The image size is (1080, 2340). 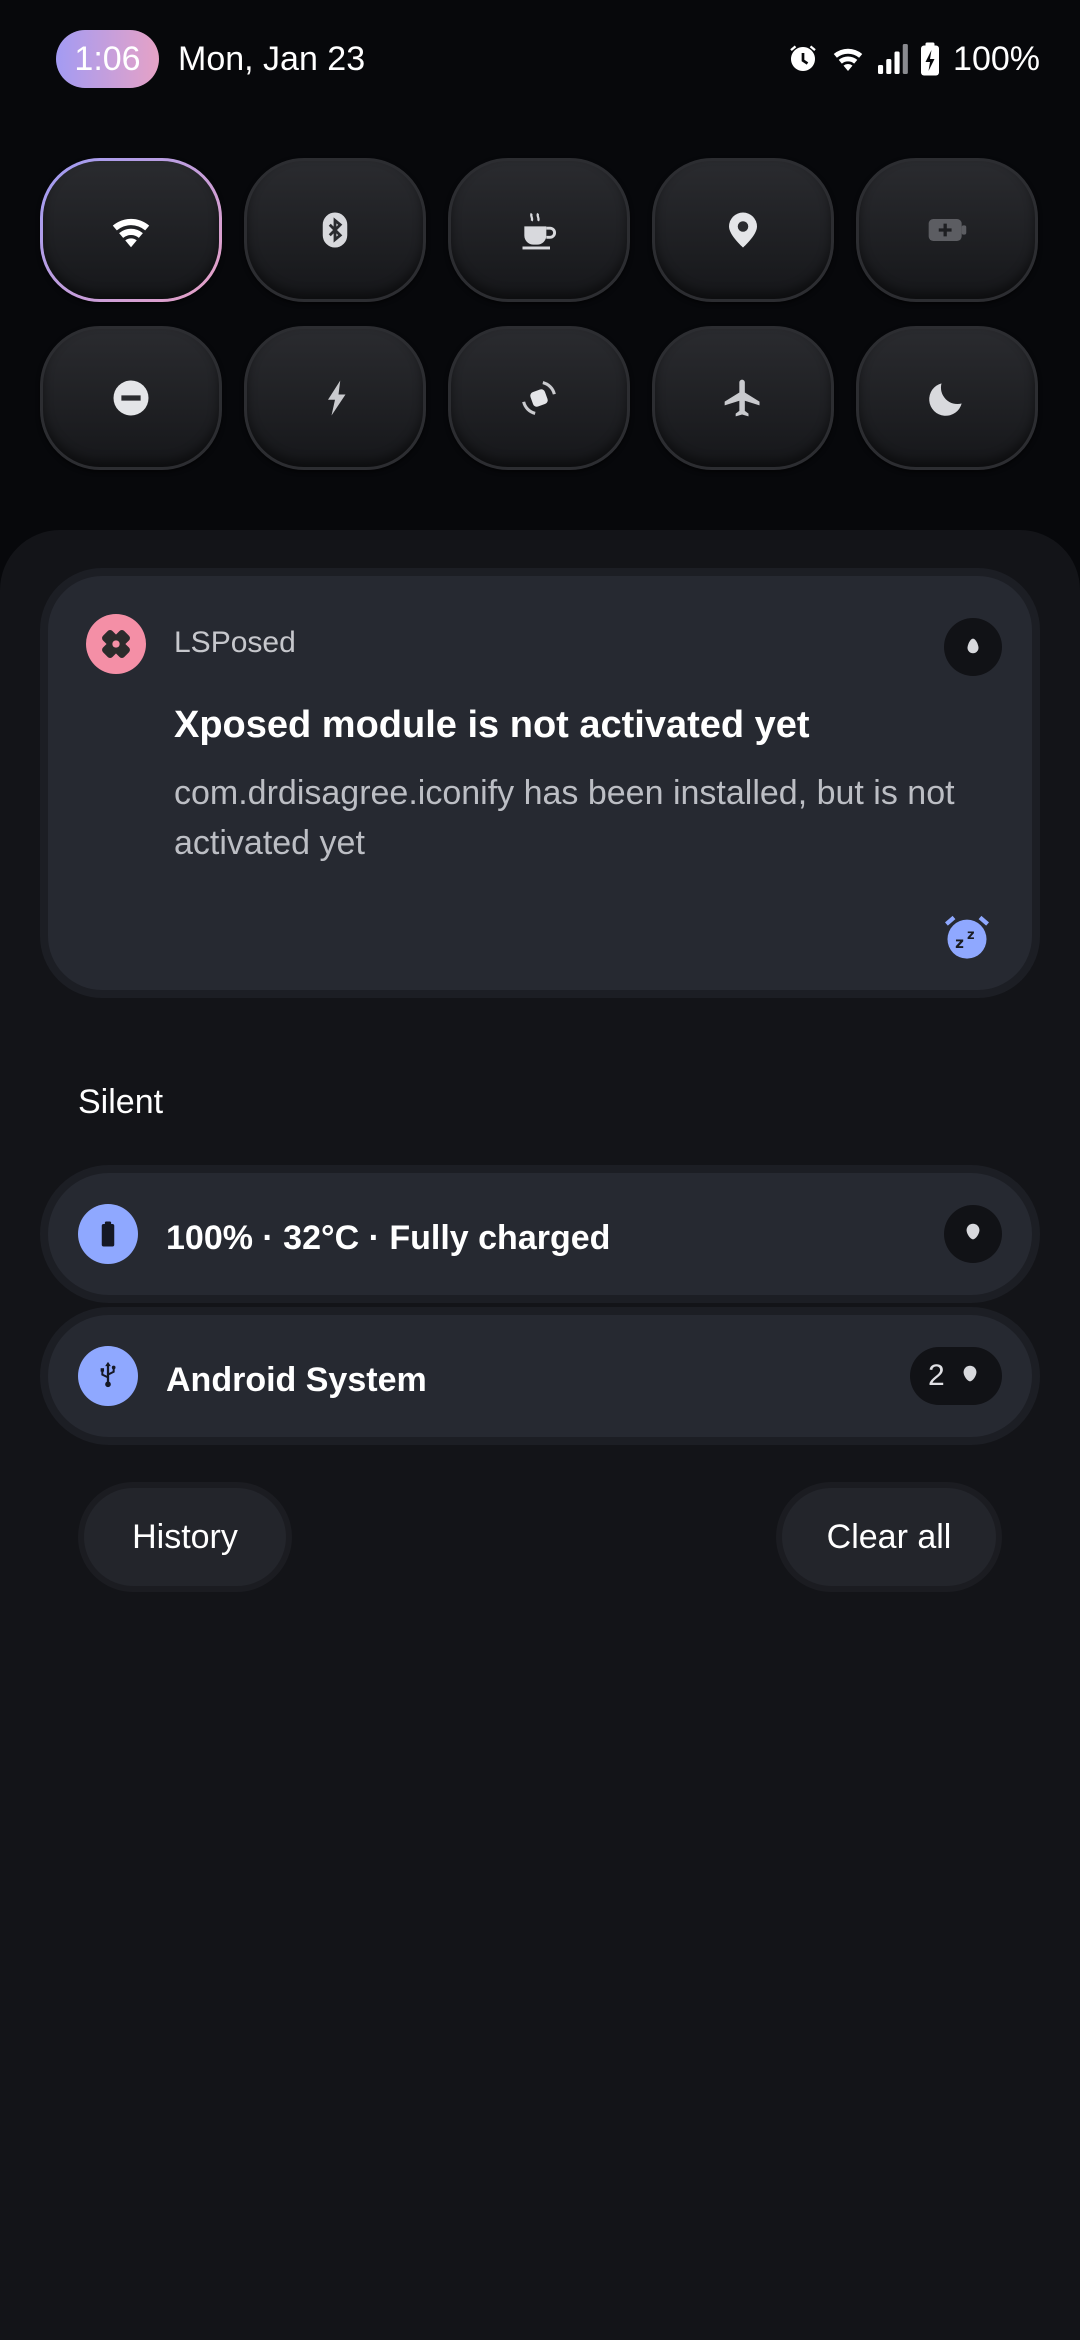 I want to click on rotate-icon, so click(x=539, y=398).